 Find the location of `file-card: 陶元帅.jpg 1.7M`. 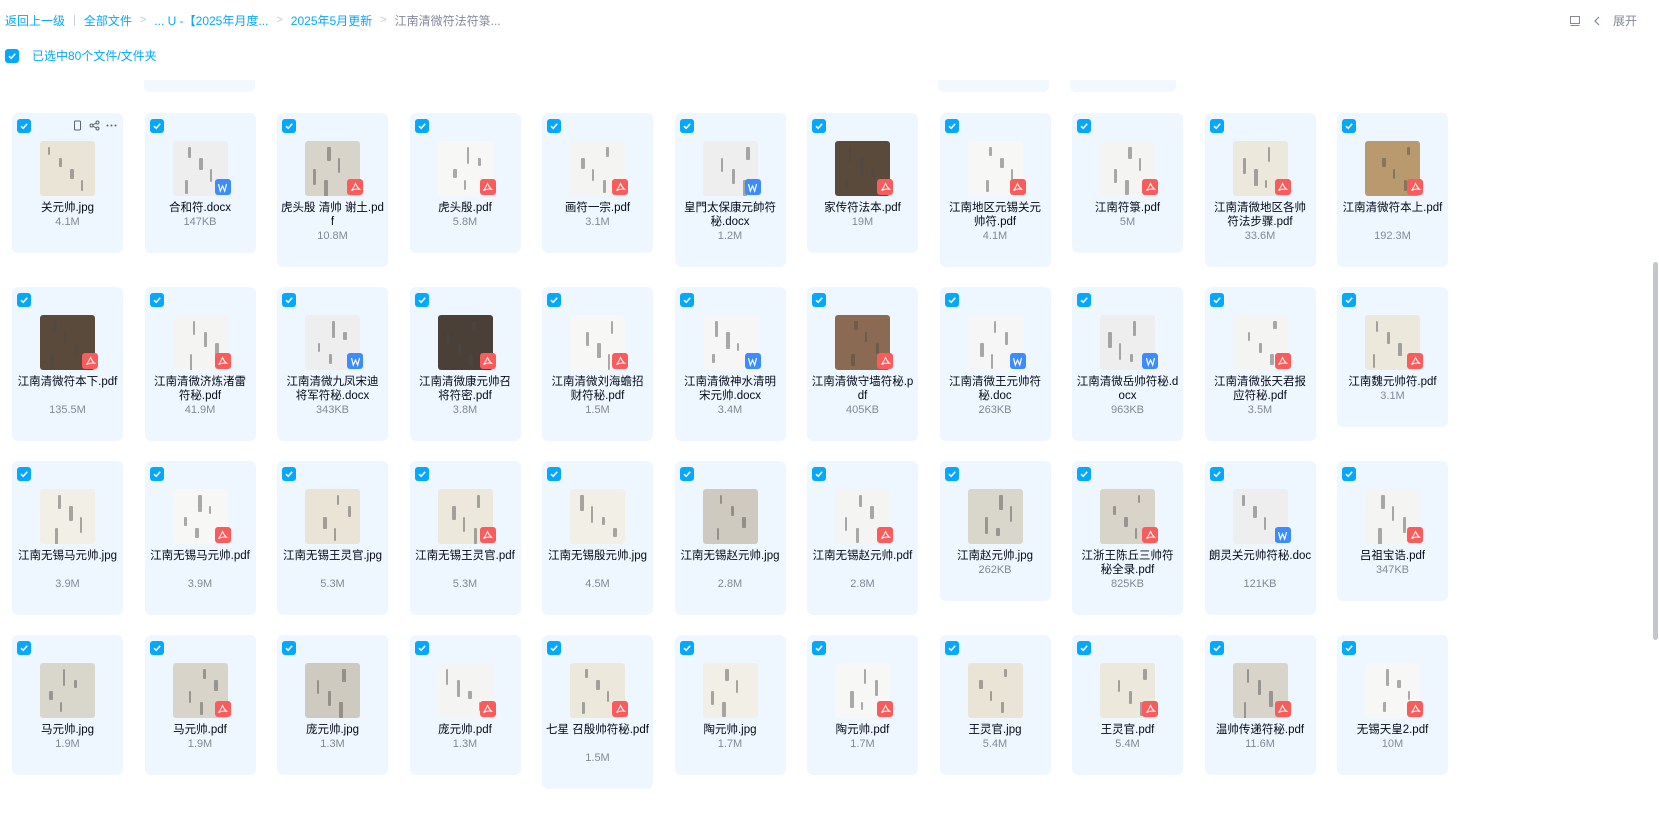

file-card: 陶元帅.jpg 1.7M is located at coordinates (730, 705).